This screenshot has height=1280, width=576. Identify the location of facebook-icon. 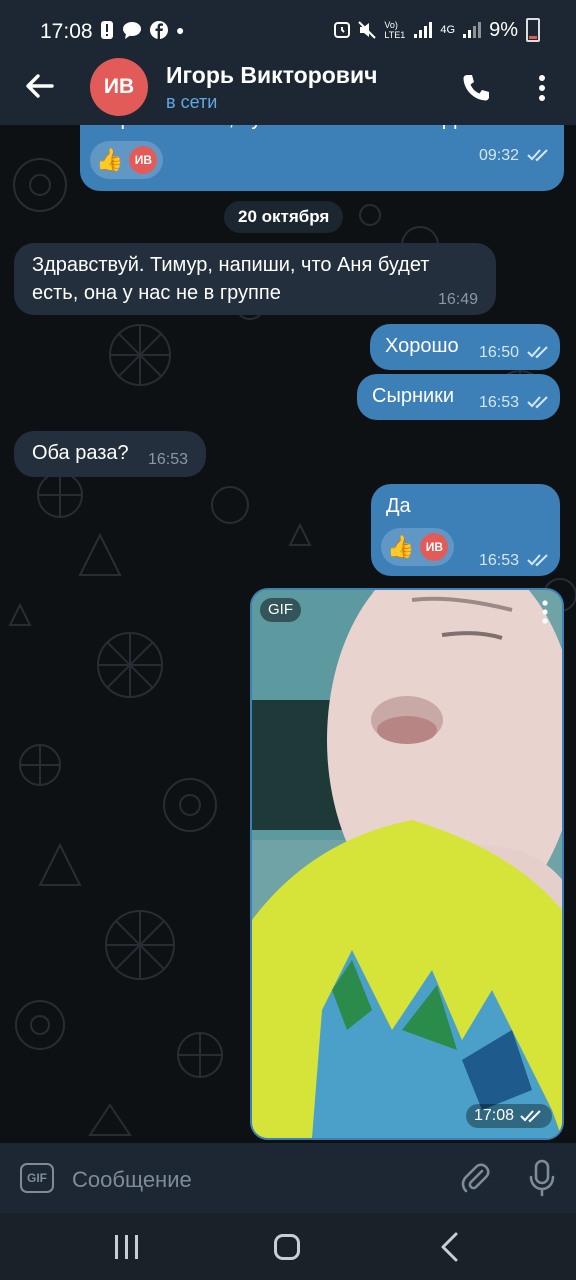
(159, 30).